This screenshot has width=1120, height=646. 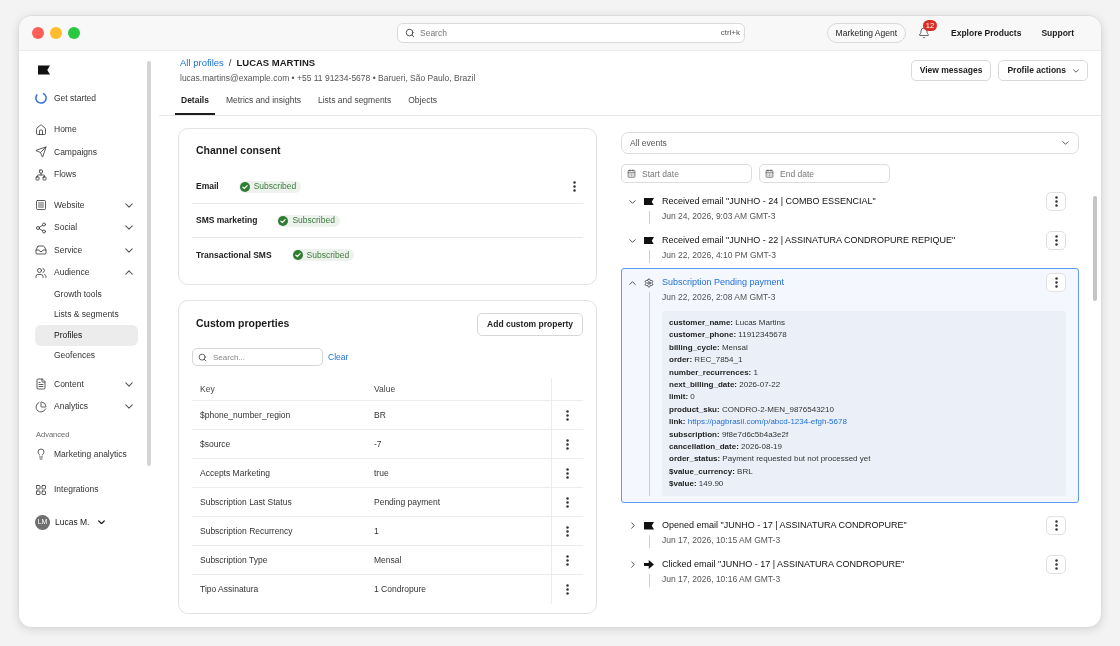 I want to click on chevron-up-icon, so click(x=632, y=282).